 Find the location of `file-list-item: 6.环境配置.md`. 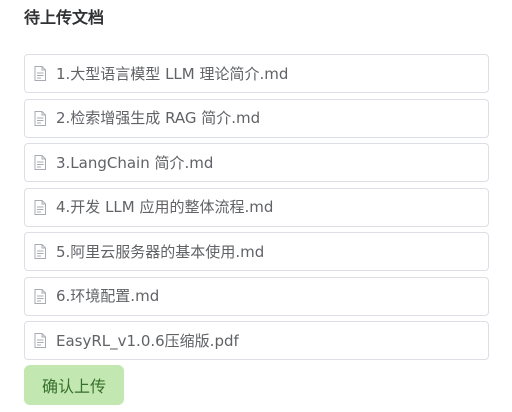

file-list-item: 6.环境配置.md is located at coordinates (256, 296).